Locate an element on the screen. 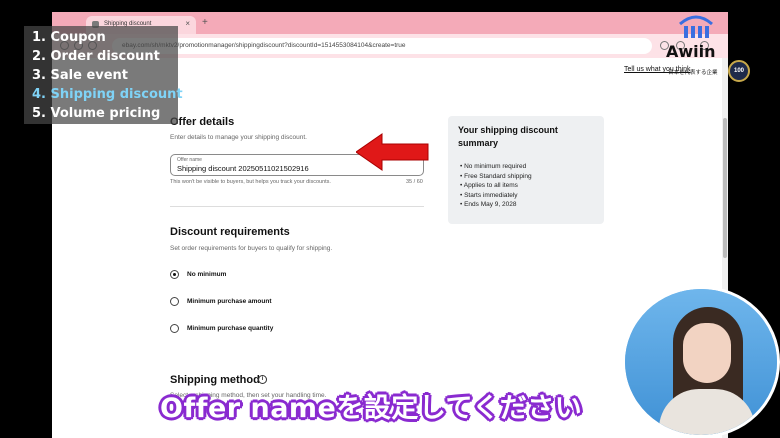 Image resolution: width=780 pixels, height=438 pixels. radio-label: Minimum purchase quantity is located at coordinates (230, 328).